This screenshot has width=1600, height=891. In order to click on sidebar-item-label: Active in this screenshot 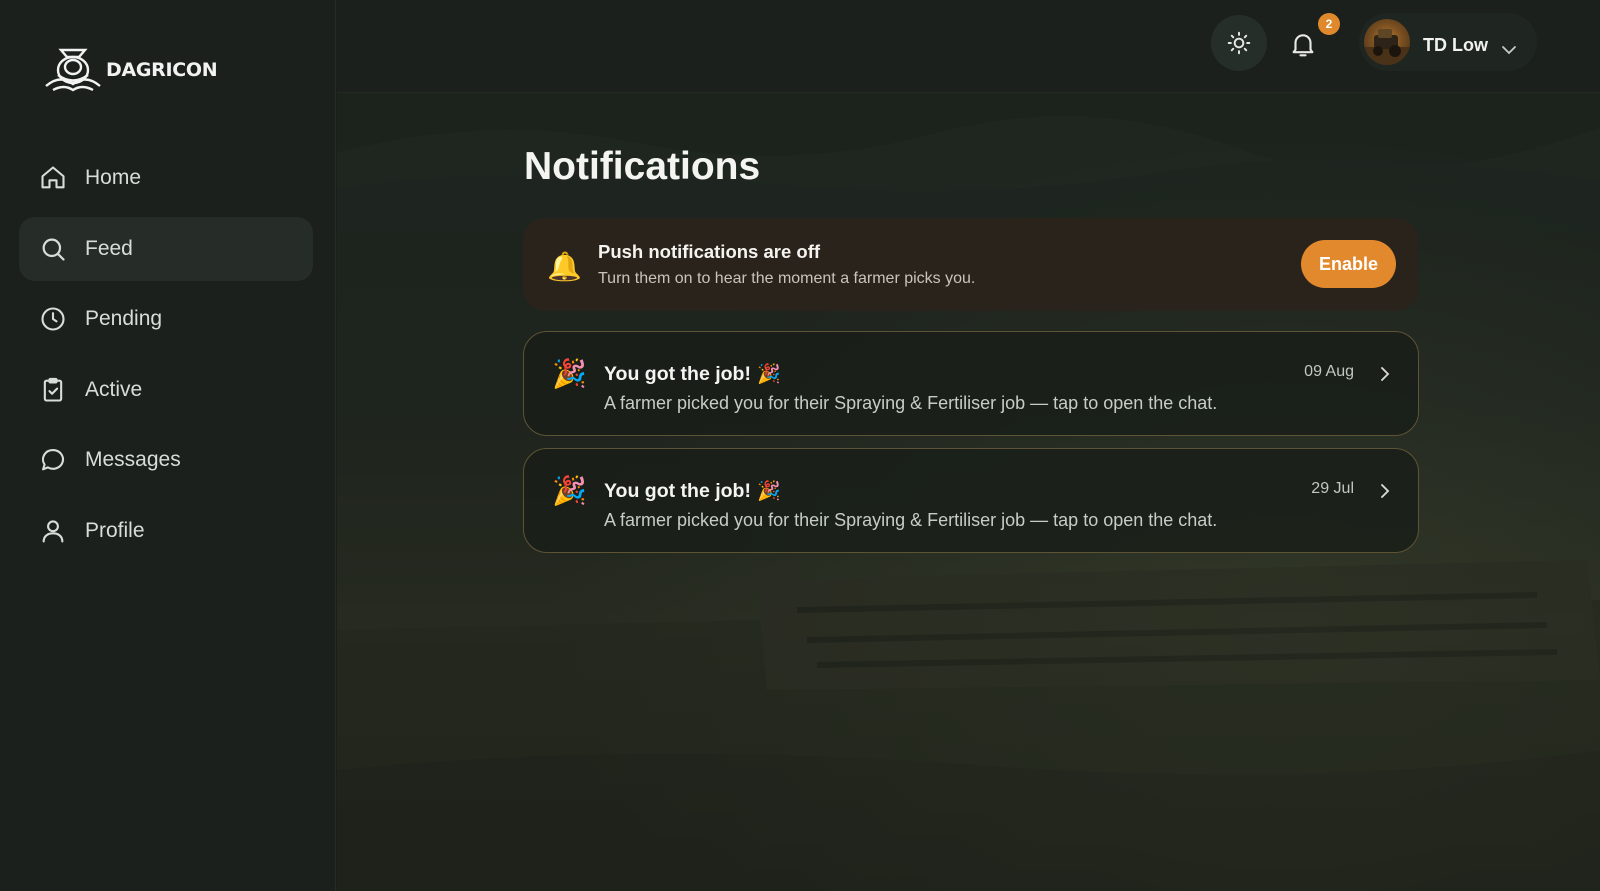, I will do `click(114, 389)`.